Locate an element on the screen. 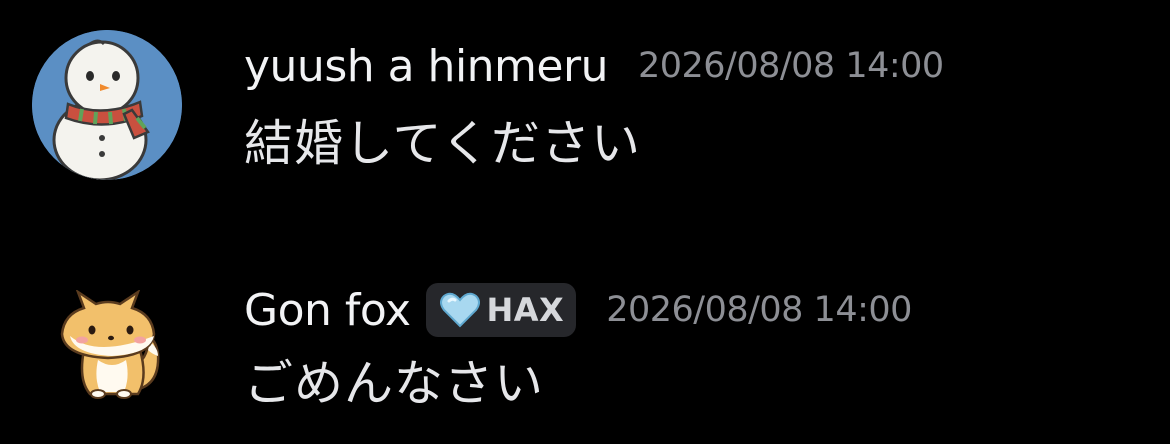  tag-label: HAX is located at coordinates (525, 310).